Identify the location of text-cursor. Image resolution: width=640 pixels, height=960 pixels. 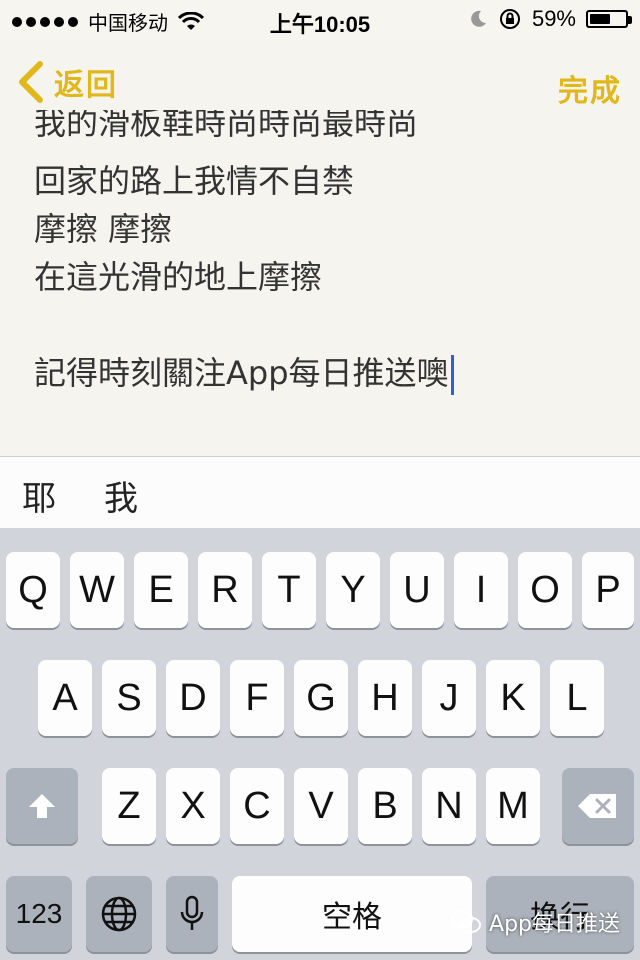
(452, 375).